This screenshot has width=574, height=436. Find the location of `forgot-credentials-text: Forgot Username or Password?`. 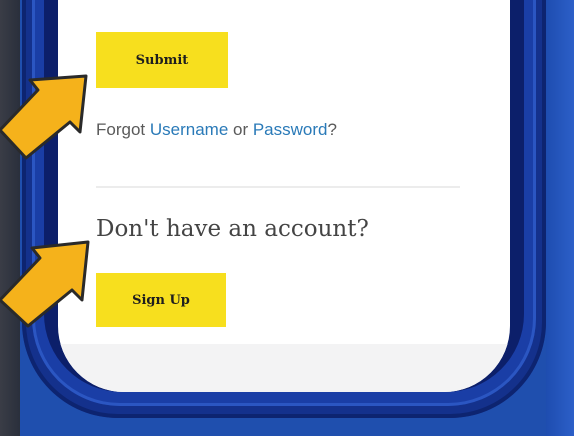

forgot-credentials-text: Forgot Username or Password? is located at coordinates (216, 130).